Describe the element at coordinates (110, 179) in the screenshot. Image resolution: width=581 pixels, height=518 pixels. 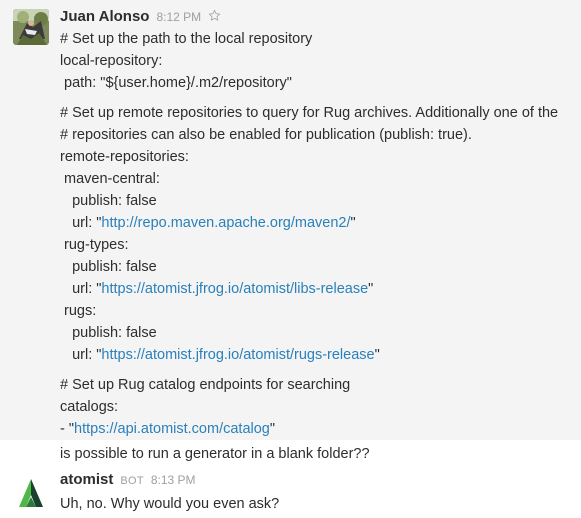
I see `message-line: maven-central:` at that location.